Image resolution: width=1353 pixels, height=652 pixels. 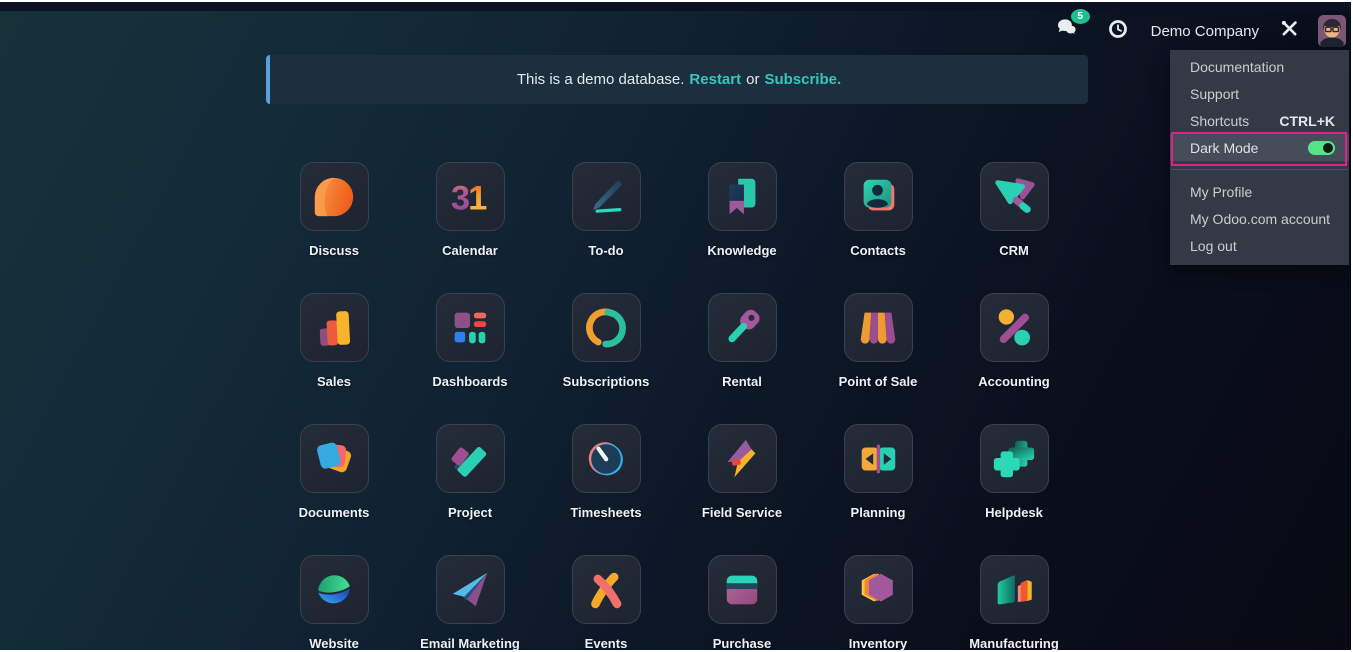 I want to click on app-label-field-service: Field Service, so click(x=742, y=512).